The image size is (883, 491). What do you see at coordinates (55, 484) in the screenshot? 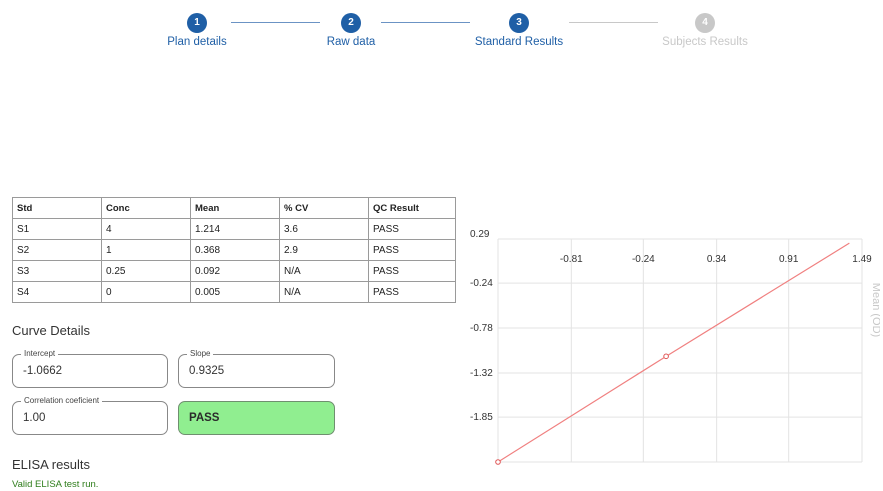
I see `elisa-status-message: Valid ELISA test run.` at bounding box center [55, 484].